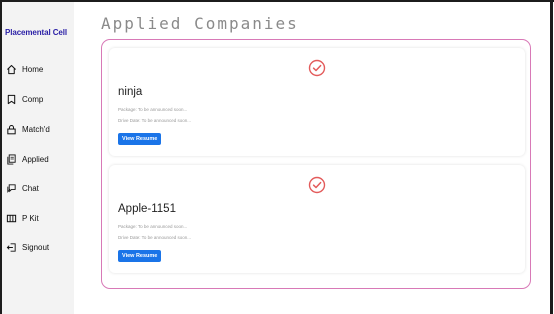  Describe the element at coordinates (11, 159) in the screenshot. I see `documents-icon` at that location.